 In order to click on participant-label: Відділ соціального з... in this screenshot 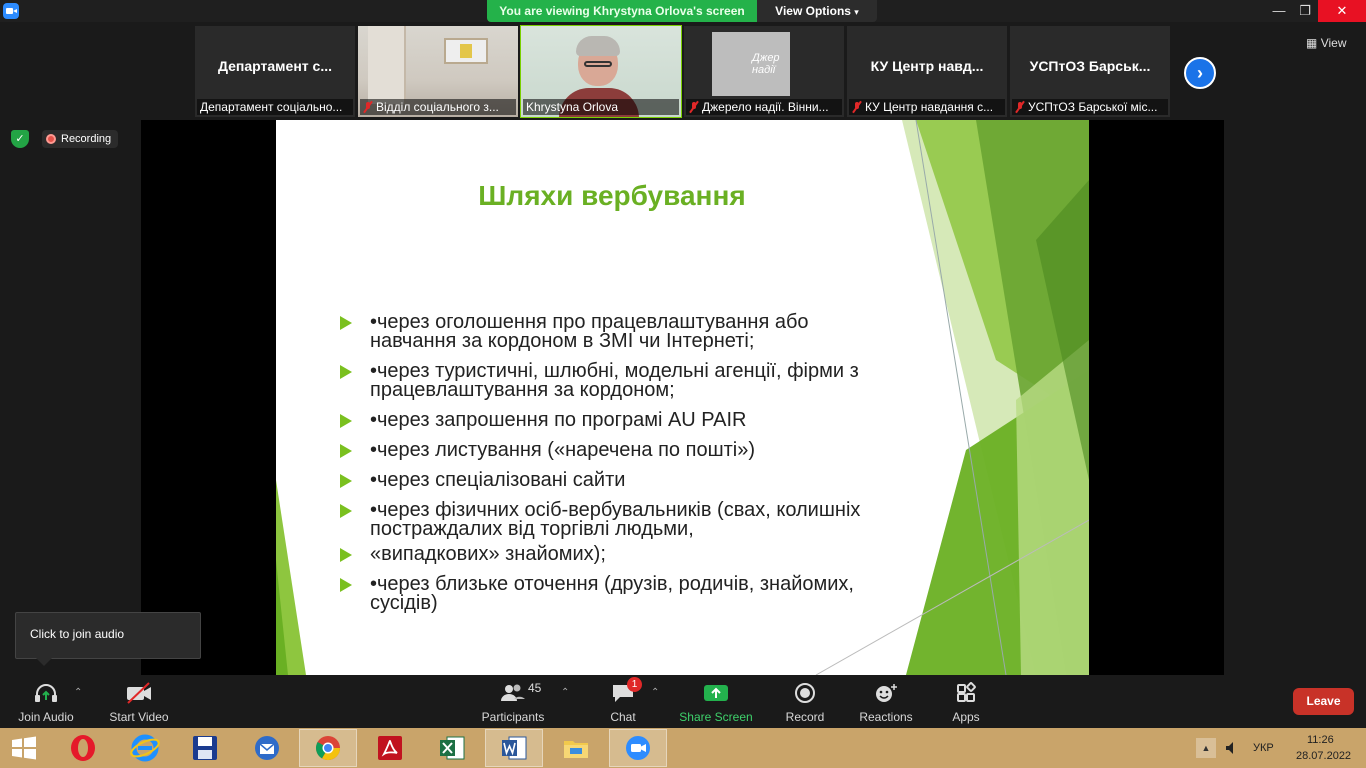, I will do `click(438, 107)`.